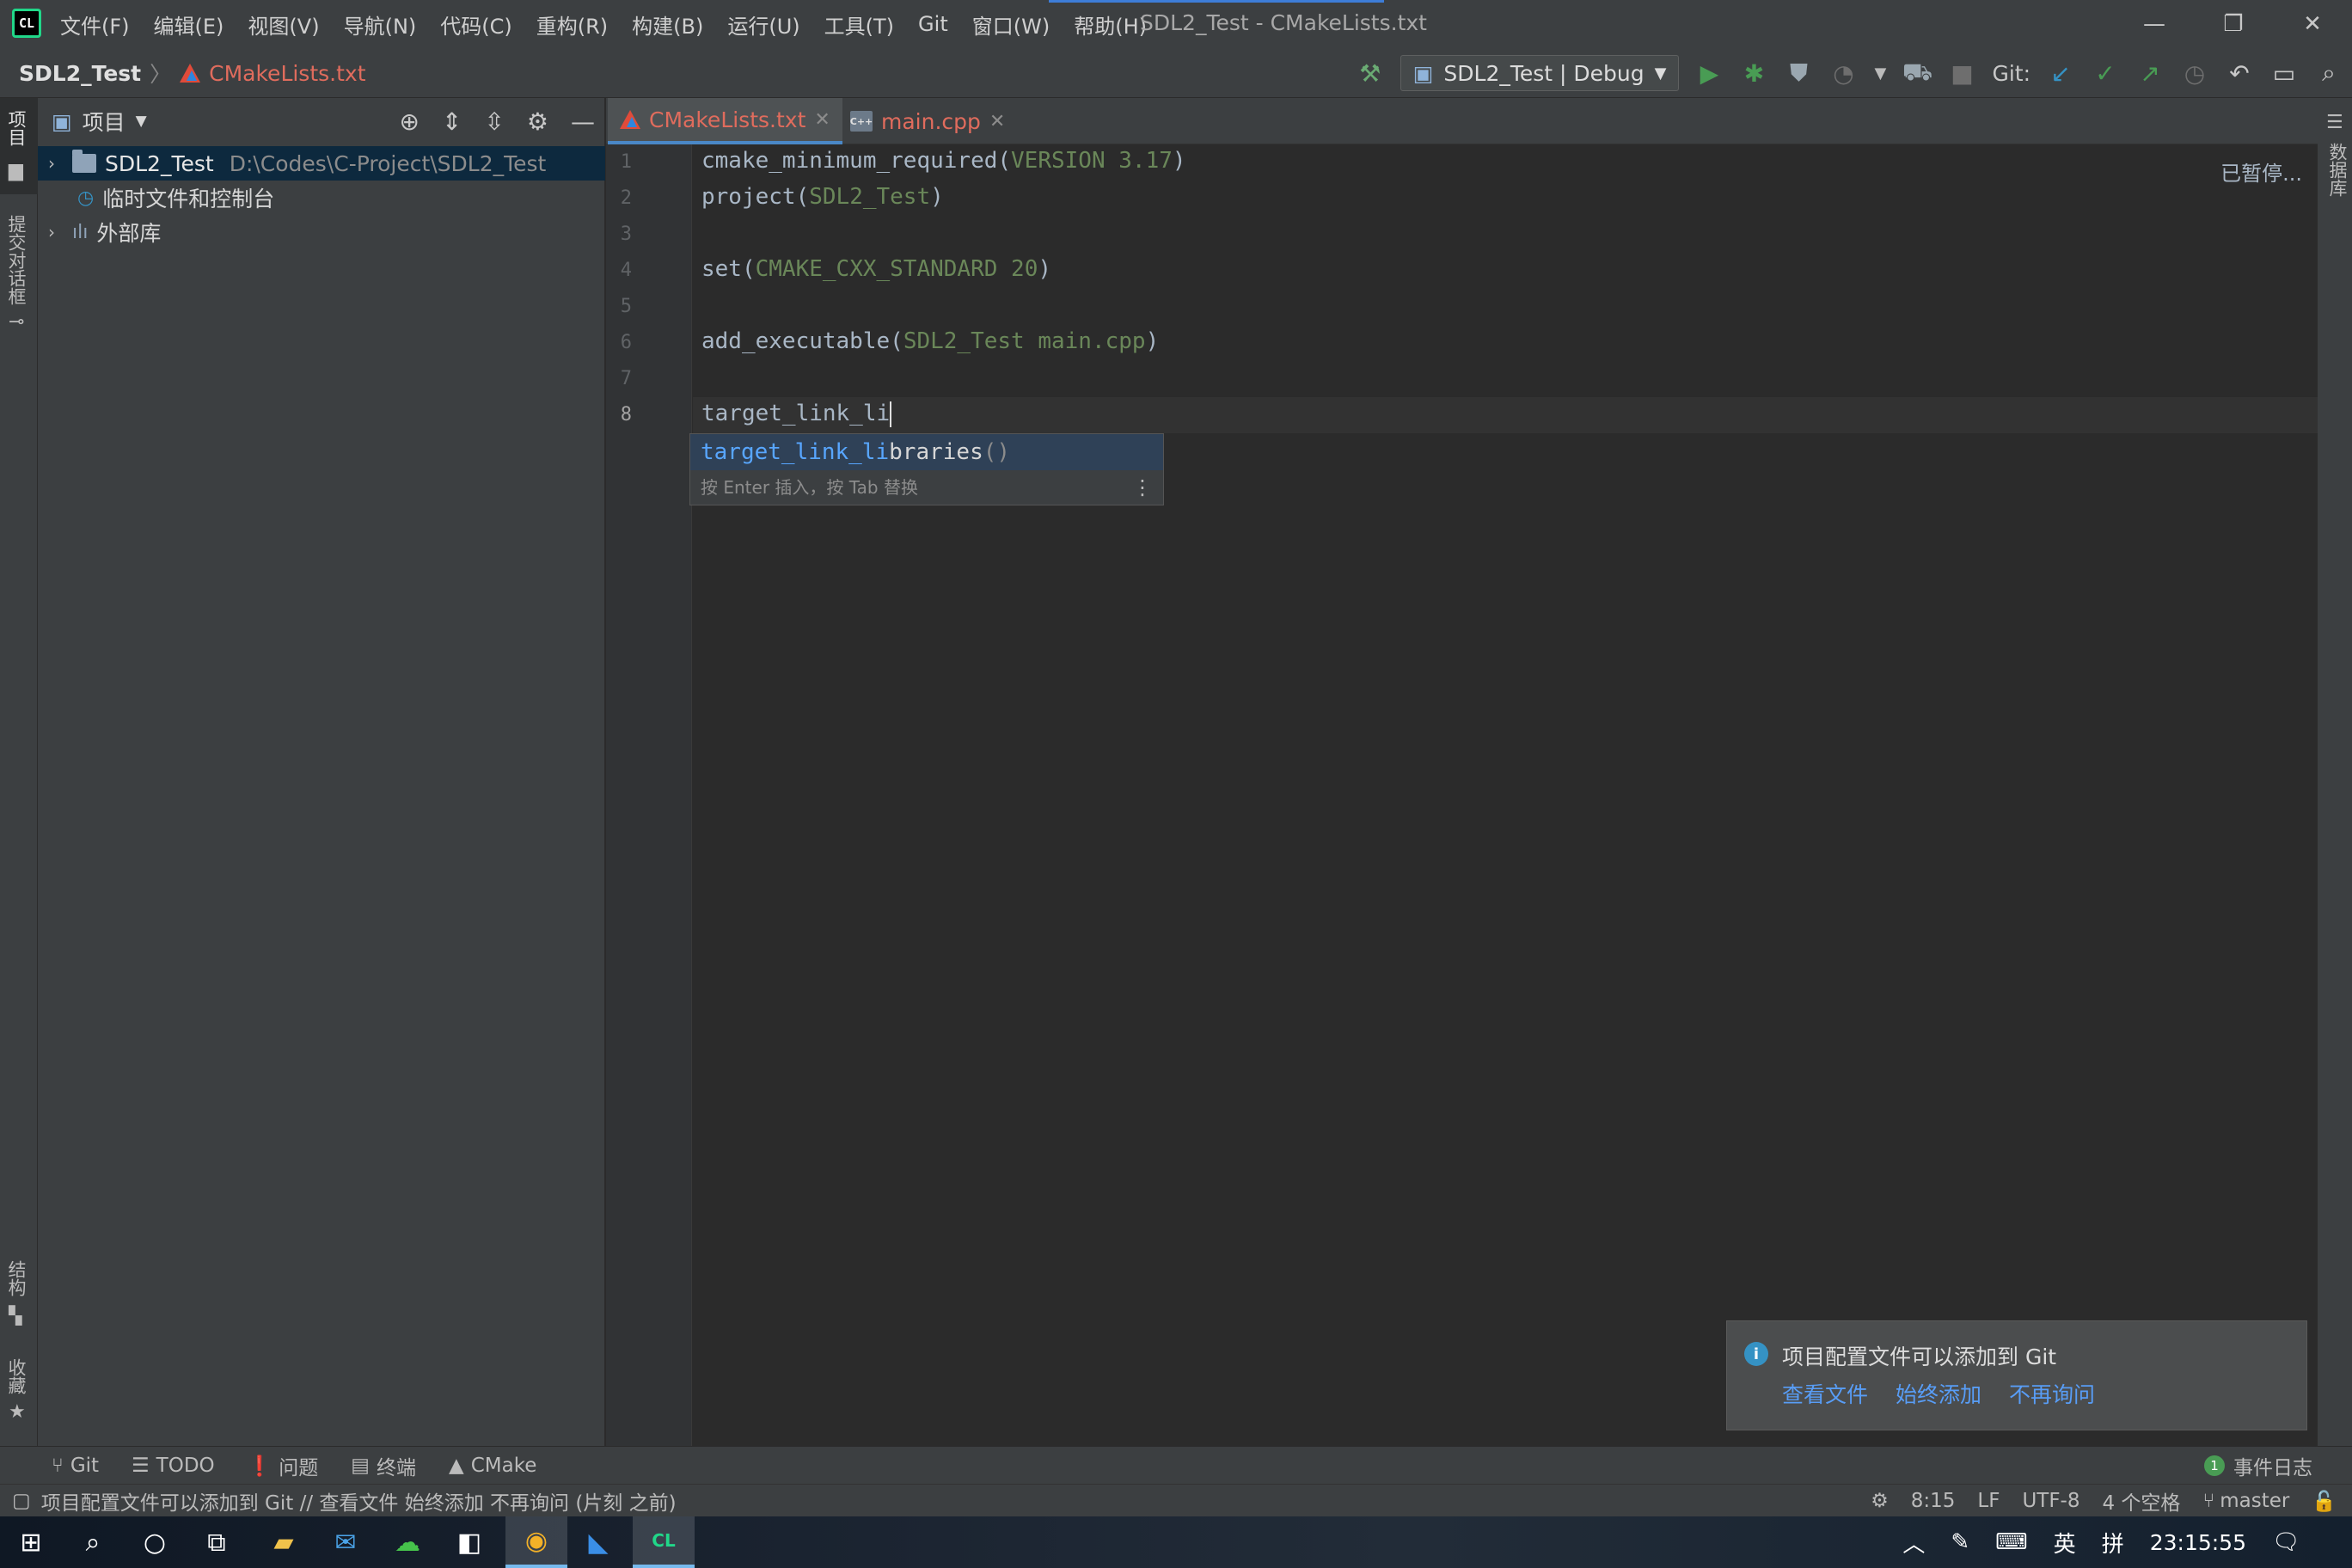 The image size is (2352, 1568). Describe the element at coordinates (1938, 1393) in the screenshot. I see `always-add-link: 始终添加` at that location.